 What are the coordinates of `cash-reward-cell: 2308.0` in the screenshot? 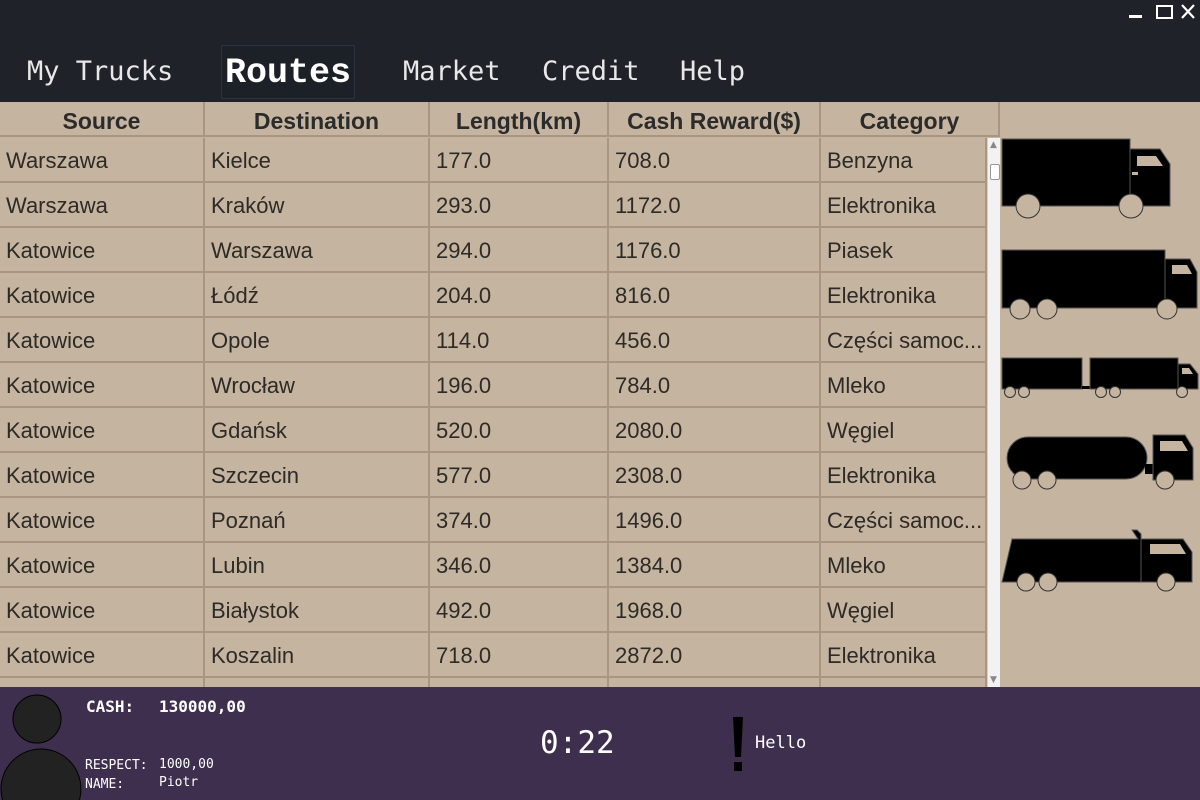 It's located at (715, 475).